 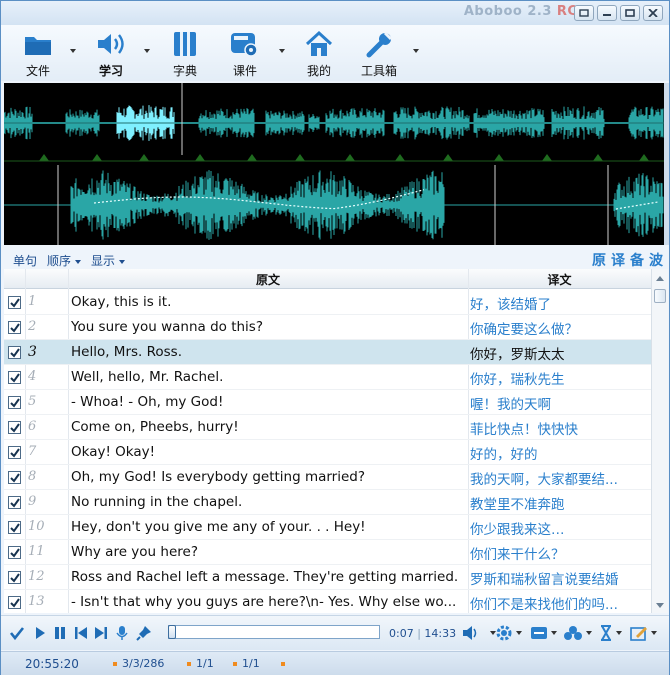 What do you see at coordinates (172, 632) in the screenshot?
I see `progress-slider-handle` at bounding box center [172, 632].